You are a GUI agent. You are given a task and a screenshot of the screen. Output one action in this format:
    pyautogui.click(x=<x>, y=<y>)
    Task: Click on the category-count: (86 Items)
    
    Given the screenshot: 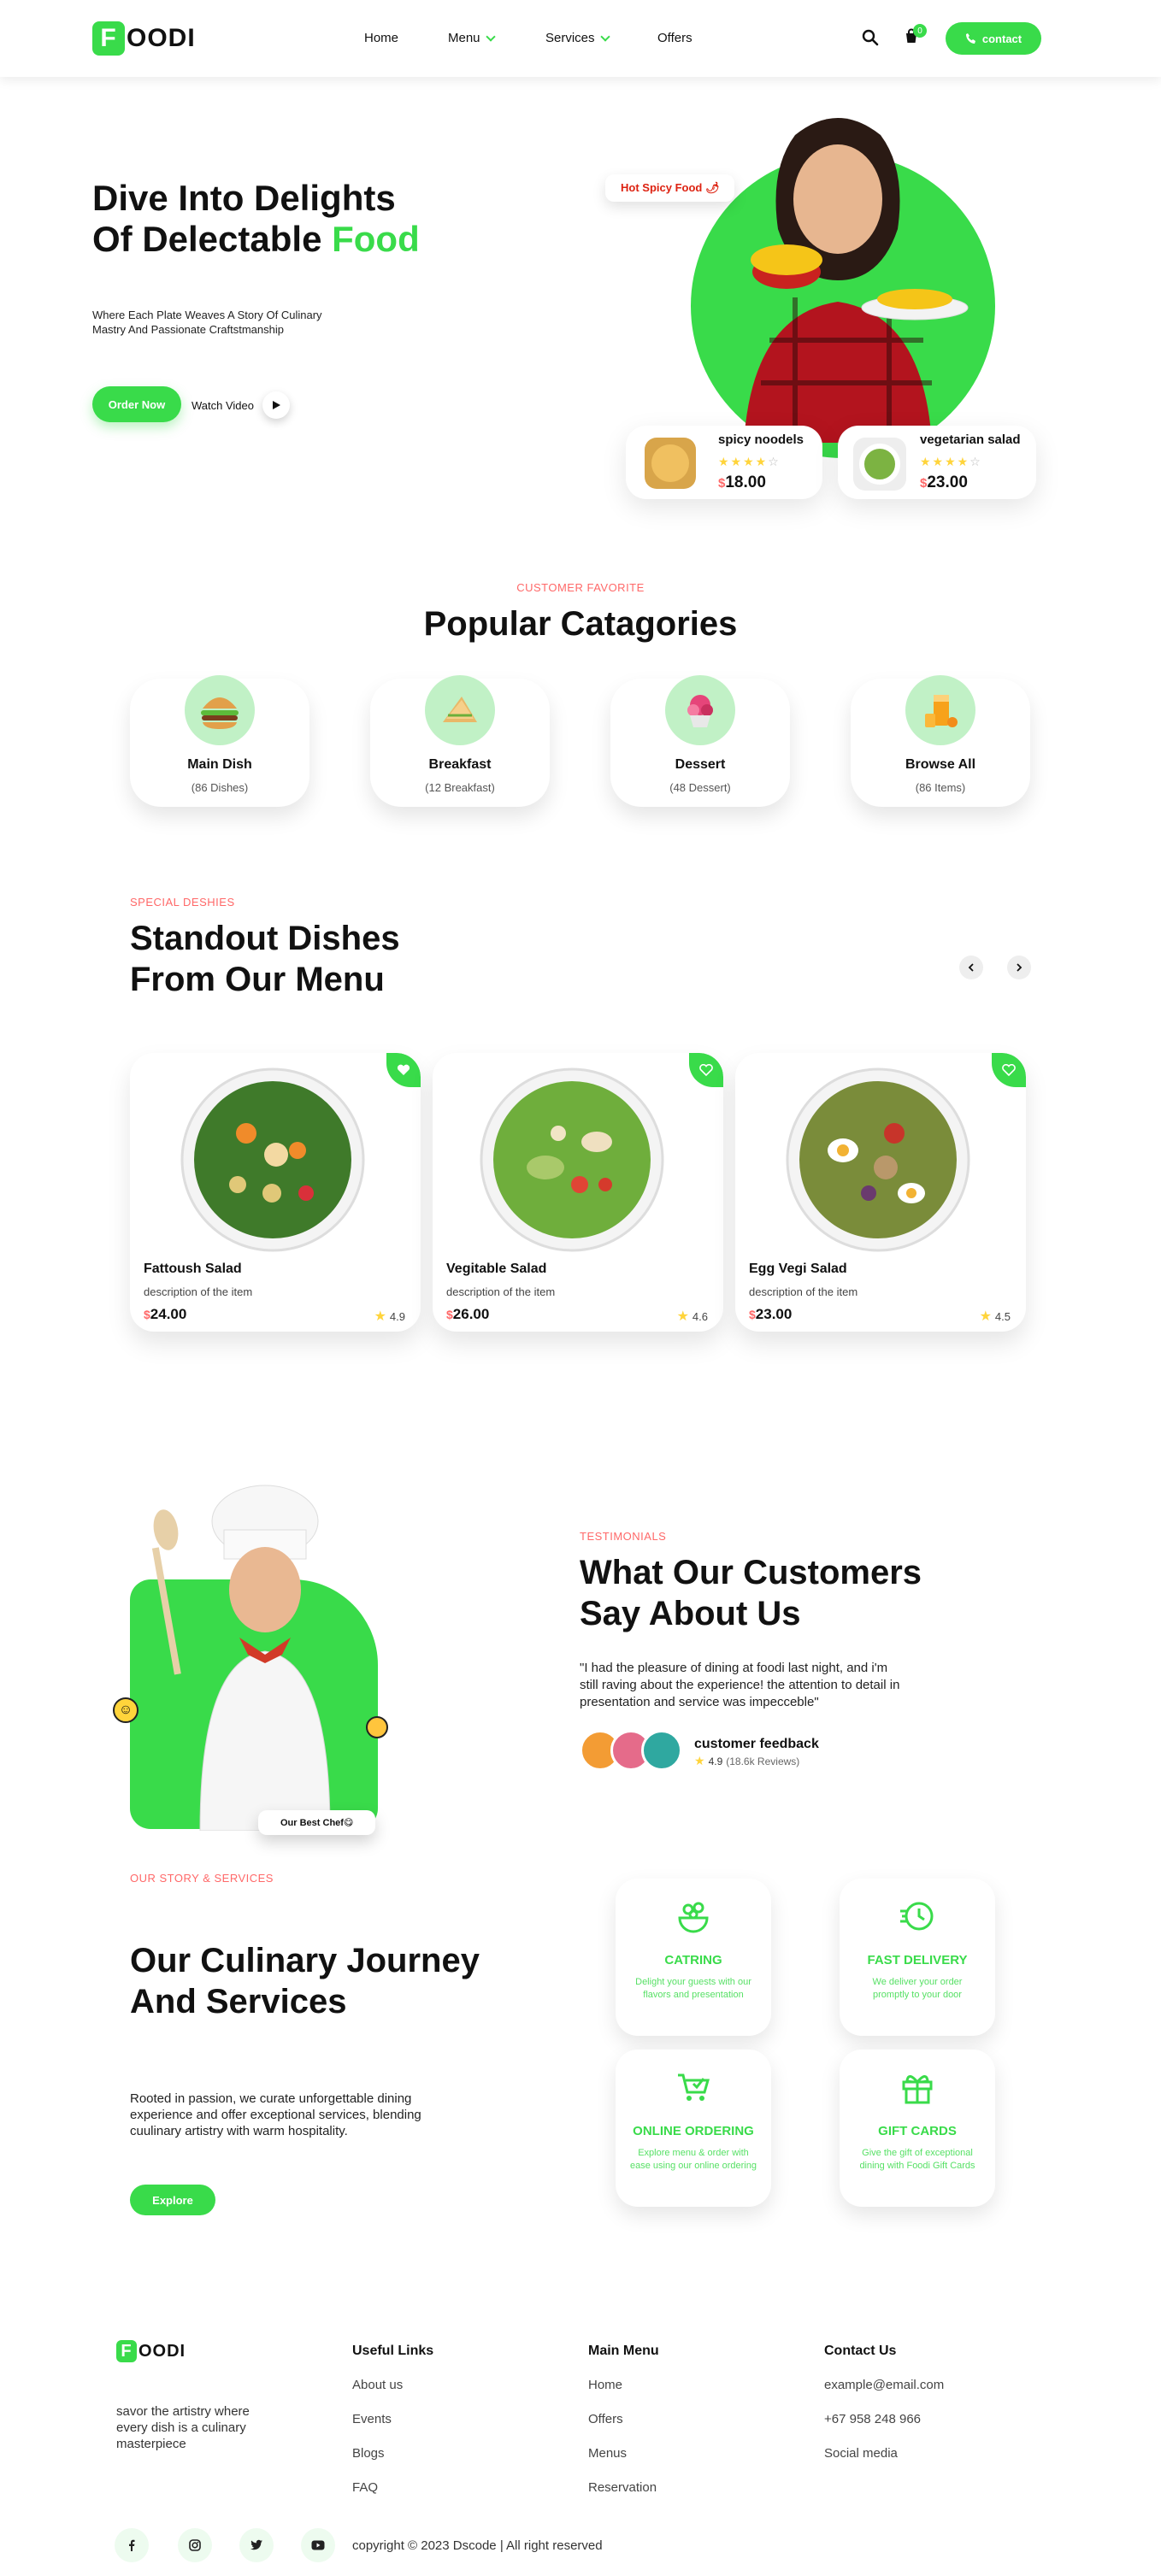 What is the action you would take?
    pyautogui.click(x=940, y=787)
    